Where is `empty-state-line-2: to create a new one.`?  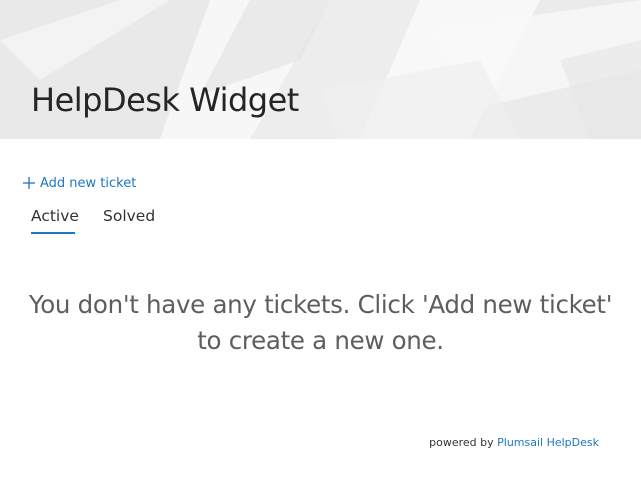
empty-state-line-2: to create a new one. is located at coordinates (320, 340).